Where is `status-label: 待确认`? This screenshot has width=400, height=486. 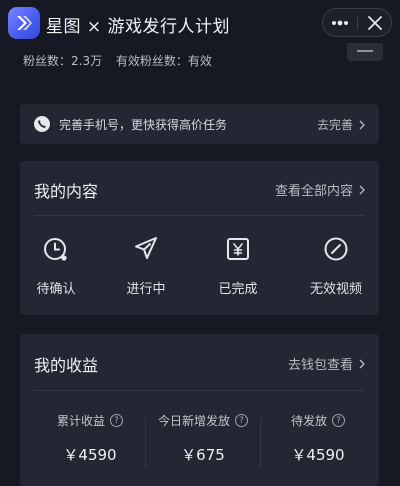
status-label: 待确认 is located at coordinates (56, 289).